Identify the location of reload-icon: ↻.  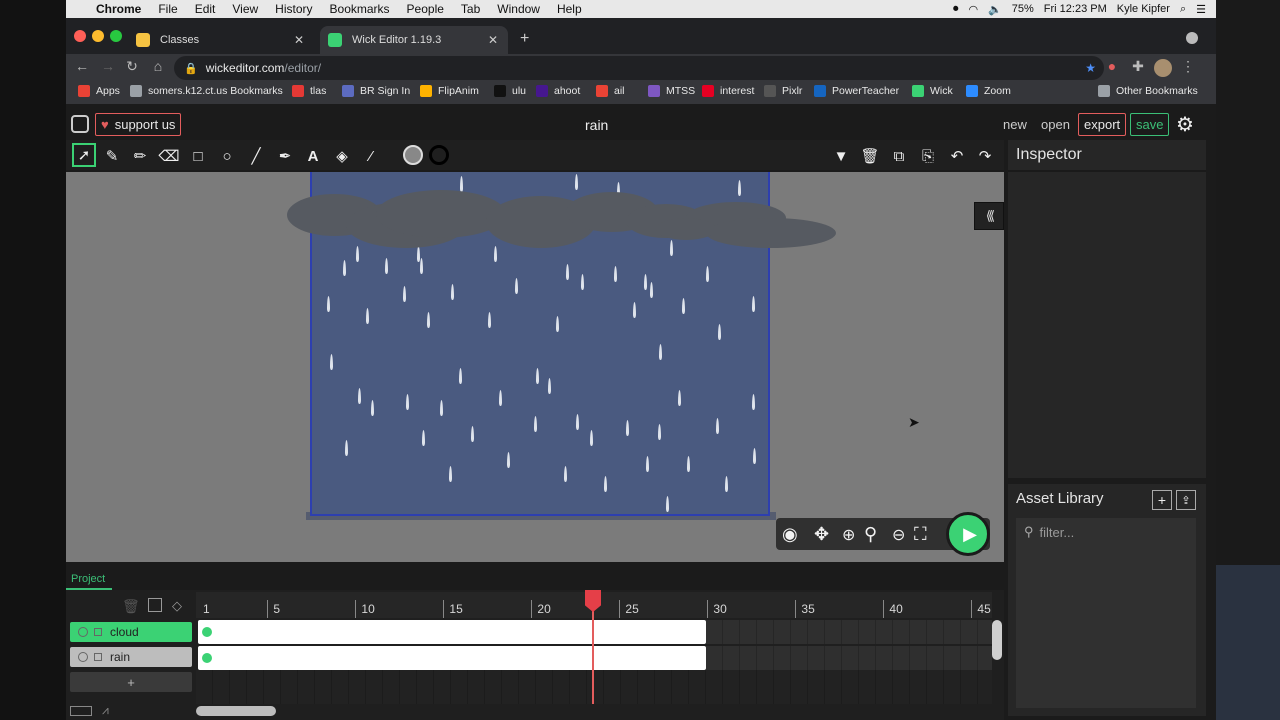
(132, 66).